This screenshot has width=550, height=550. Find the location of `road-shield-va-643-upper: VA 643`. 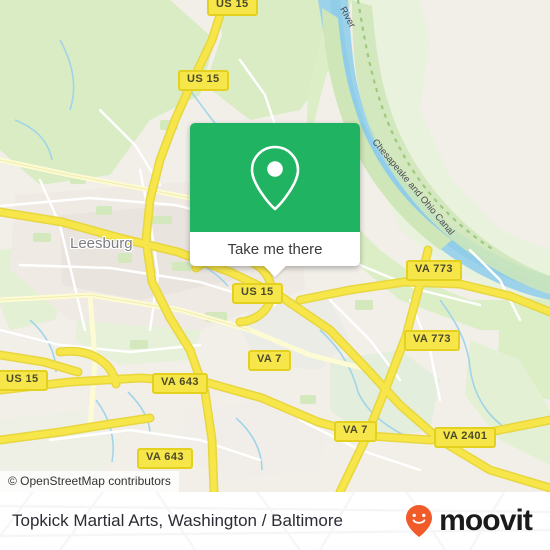

road-shield-va-643-upper: VA 643 is located at coordinates (180, 383).